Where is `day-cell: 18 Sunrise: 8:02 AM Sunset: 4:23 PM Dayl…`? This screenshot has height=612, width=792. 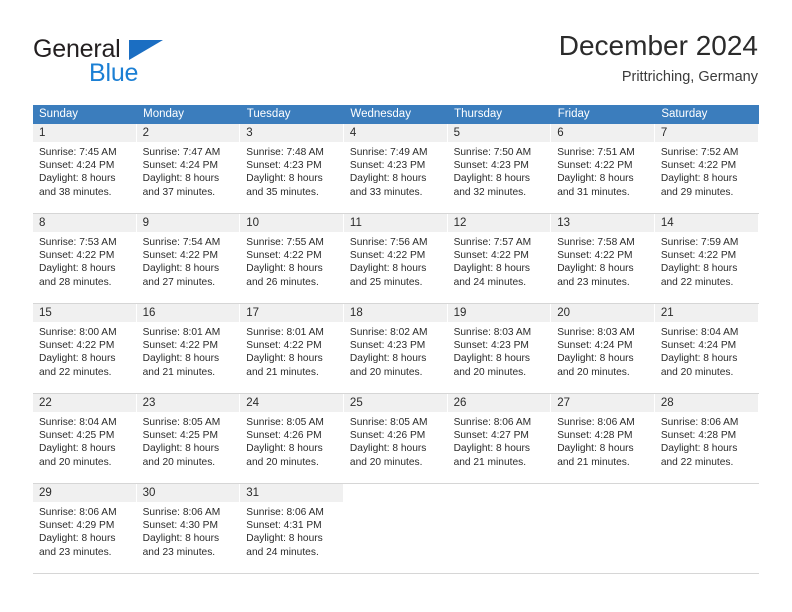 day-cell: 18 Sunrise: 8:02 AM Sunset: 4:23 PM Dayl… is located at coordinates (395, 348).